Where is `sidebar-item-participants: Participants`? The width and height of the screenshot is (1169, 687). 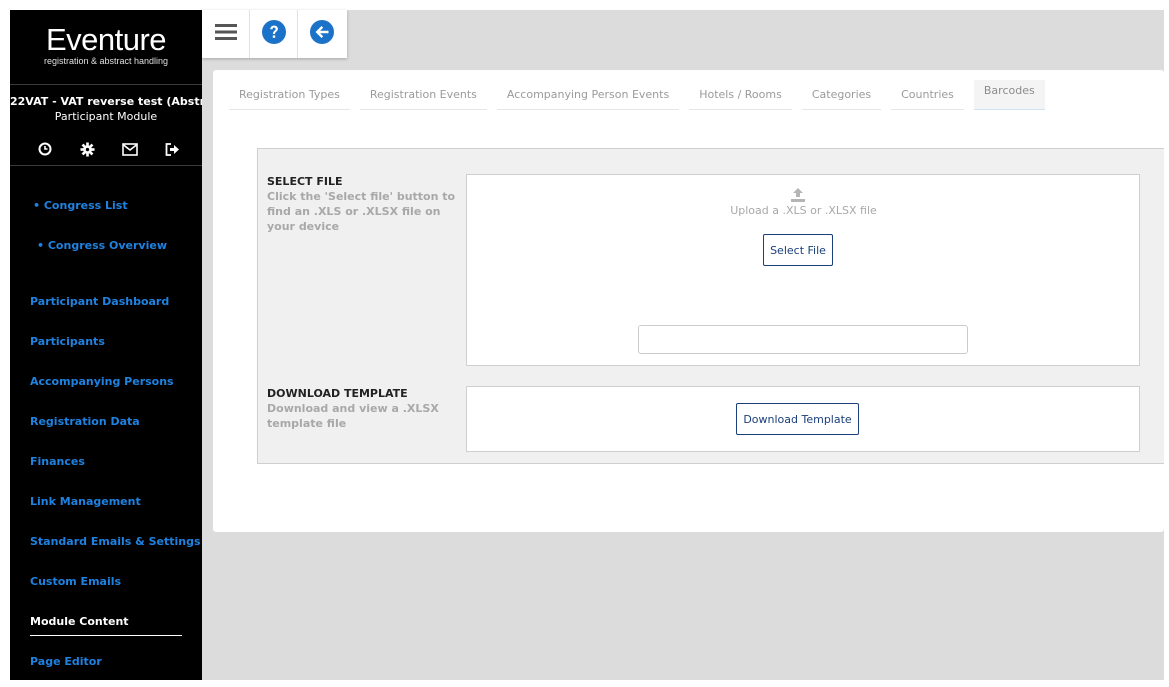 sidebar-item-participants: Participants is located at coordinates (67, 342).